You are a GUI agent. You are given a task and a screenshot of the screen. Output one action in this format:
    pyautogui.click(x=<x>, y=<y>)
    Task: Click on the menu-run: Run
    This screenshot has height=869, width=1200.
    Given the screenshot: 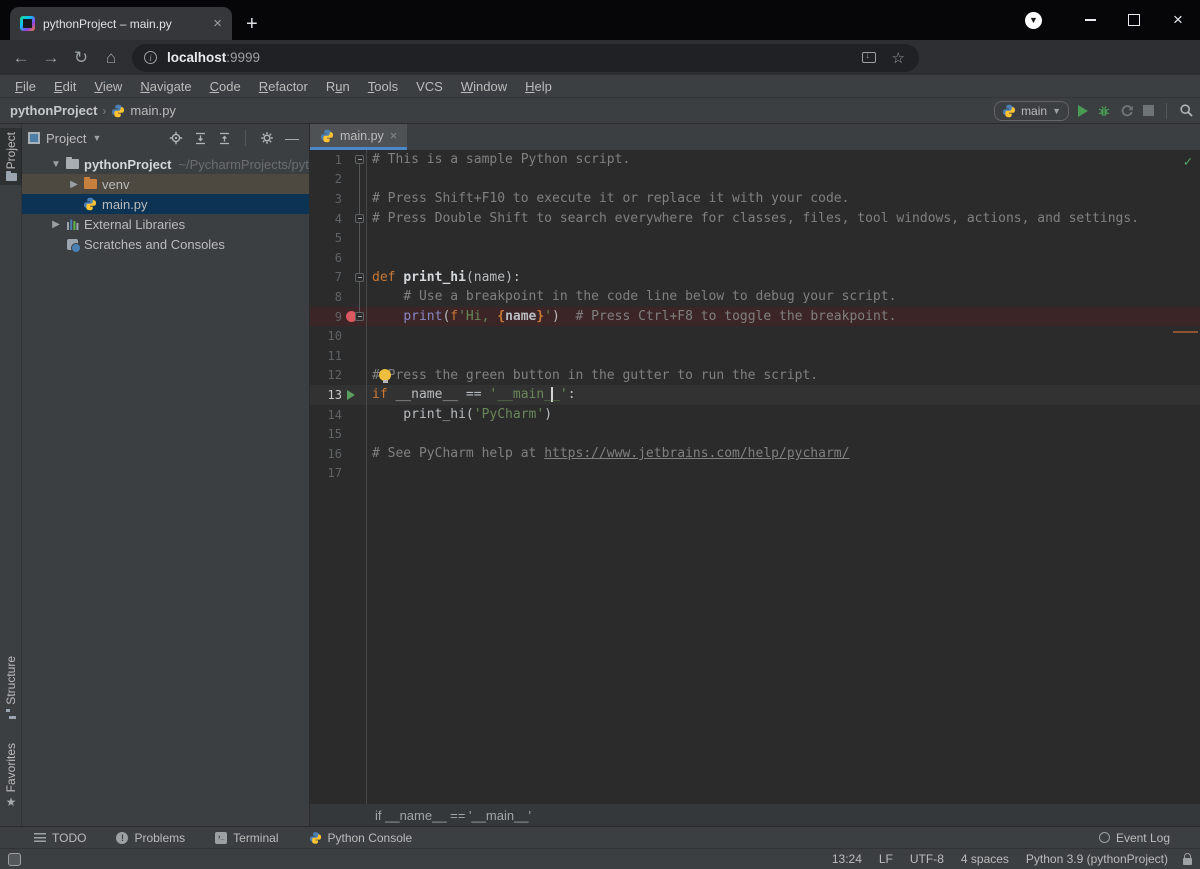 What is the action you would take?
    pyautogui.click(x=338, y=86)
    